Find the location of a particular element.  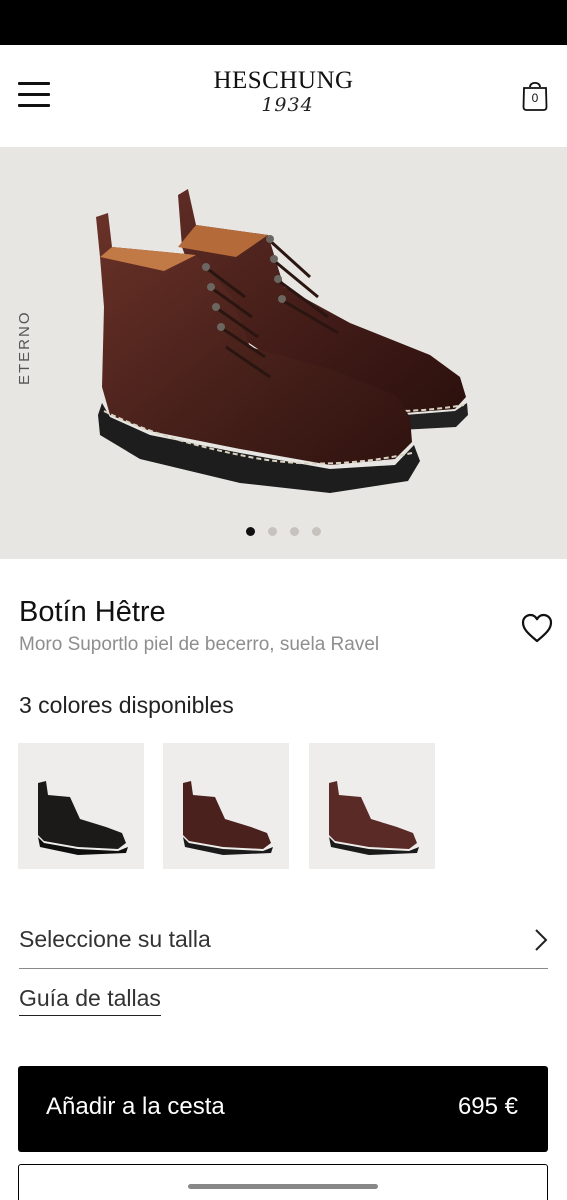

heart-icon is located at coordinates (537, 628).